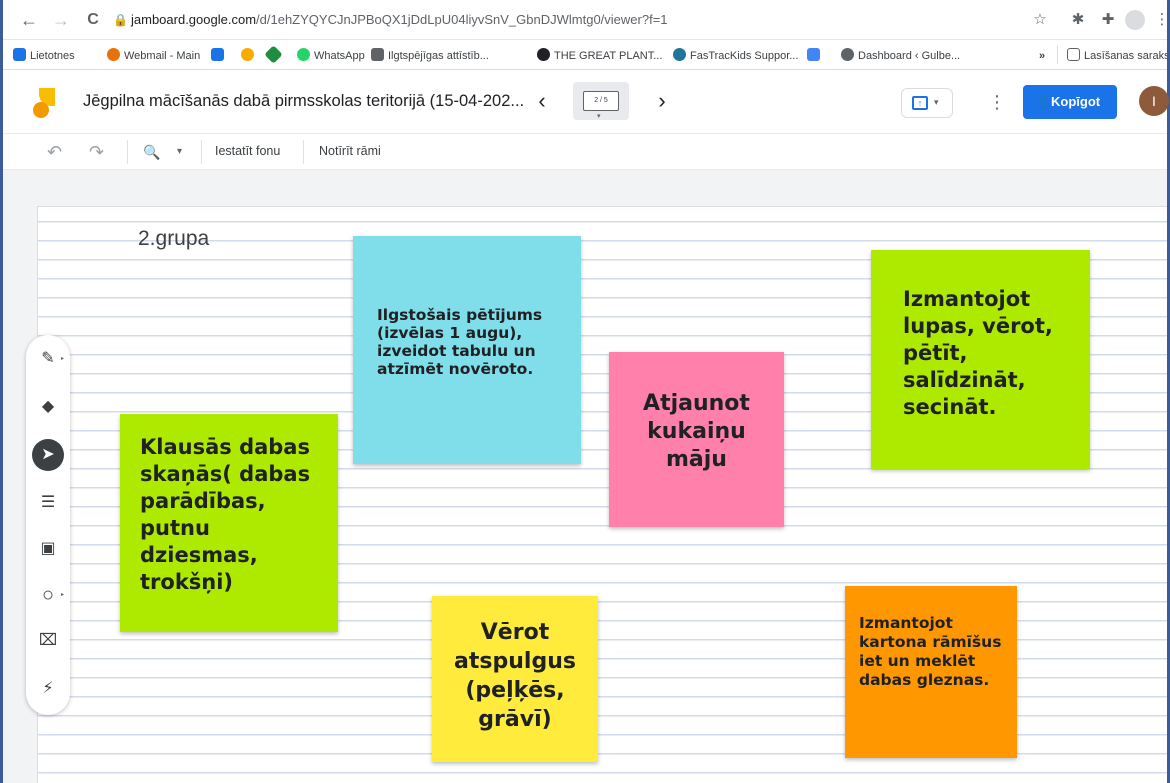  What do you see at coordinates (920, 103) in the screenshot?
I see `present-icon: ↑` at bounding box center [920, 103].